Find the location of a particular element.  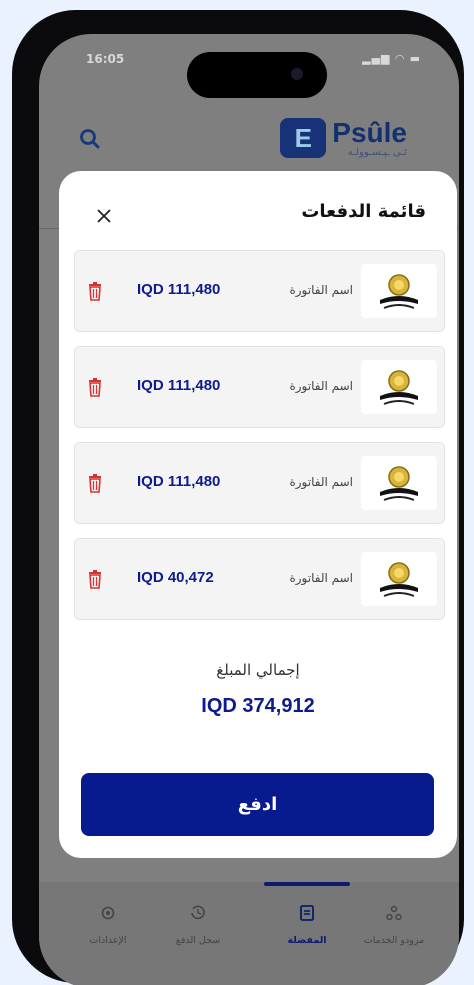

tab-payment-history: سجل الدفع is located at coordinates (198, 925).